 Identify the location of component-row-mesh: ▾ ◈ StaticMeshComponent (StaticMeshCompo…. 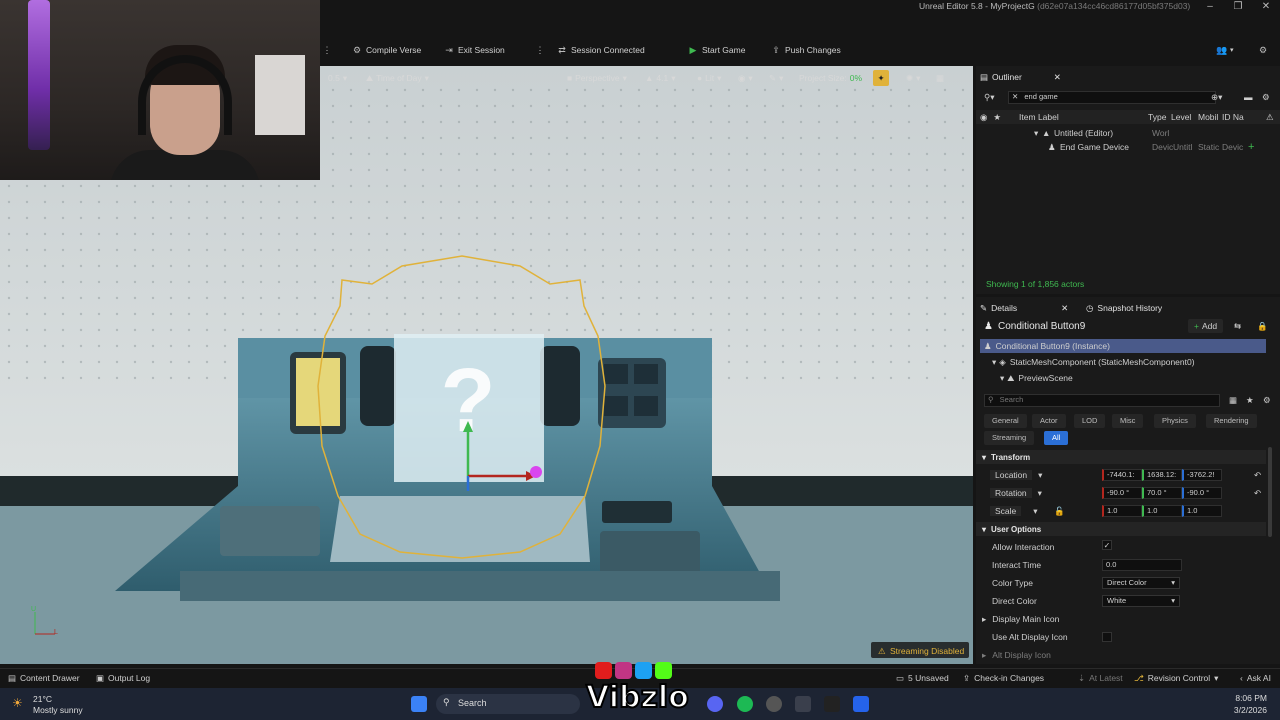
(1087, 362).